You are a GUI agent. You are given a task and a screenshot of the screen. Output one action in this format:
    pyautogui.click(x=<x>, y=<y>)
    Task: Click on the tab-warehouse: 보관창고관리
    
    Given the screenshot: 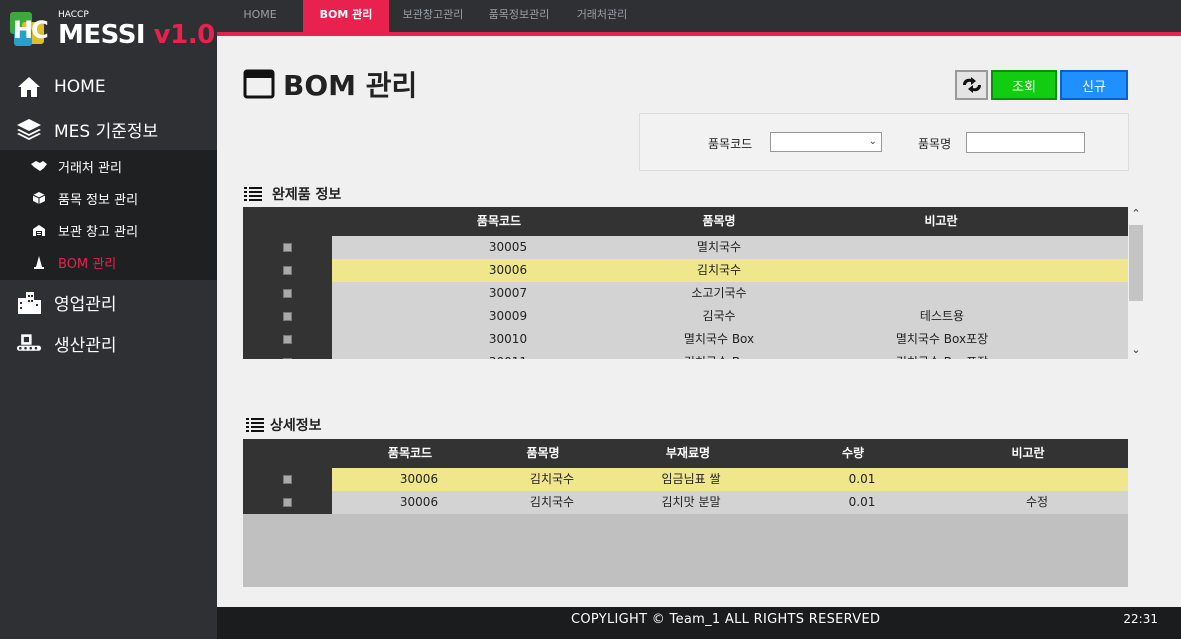 What is the action you would take?
    pyautogui.click(x=433, y=16)
    